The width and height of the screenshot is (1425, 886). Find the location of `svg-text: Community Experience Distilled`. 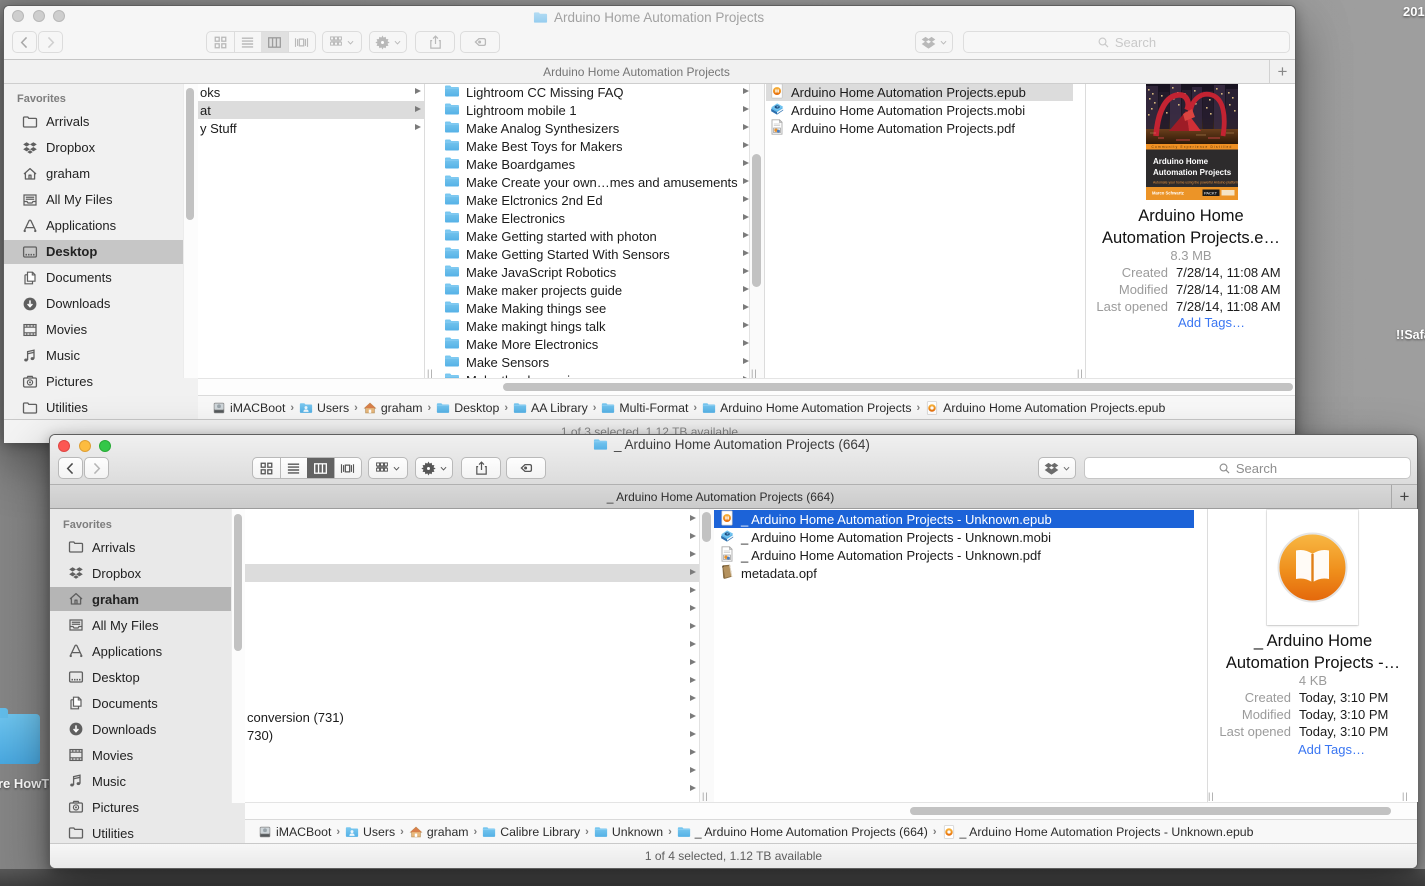

svg-text: Community Experience Distilled is located at coordinates (1192, 147).